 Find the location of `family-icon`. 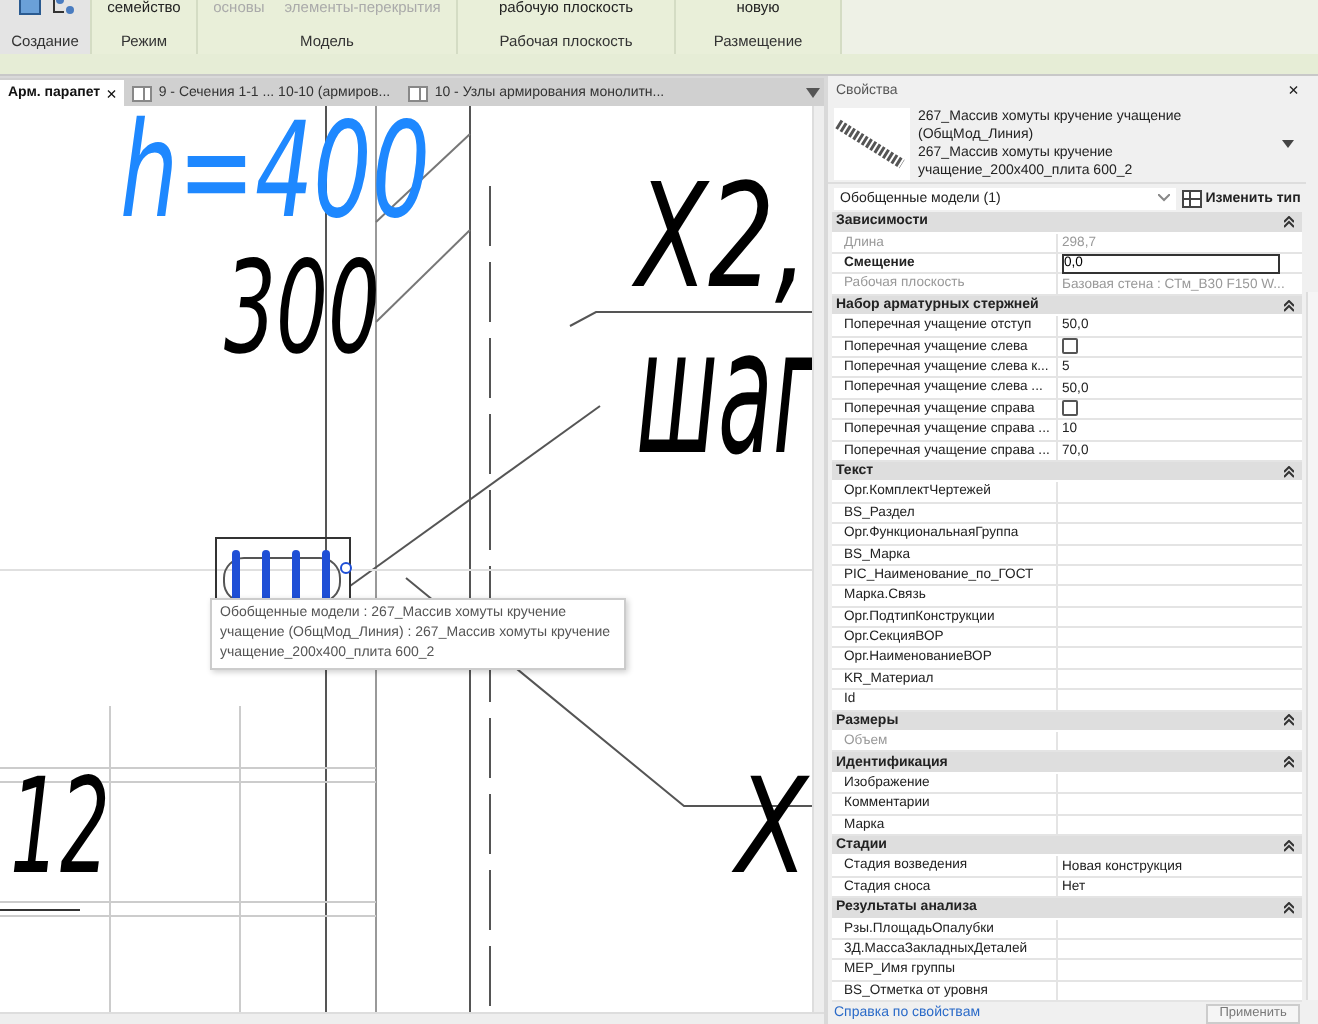

family-icon is located at coordinates (45, 9).